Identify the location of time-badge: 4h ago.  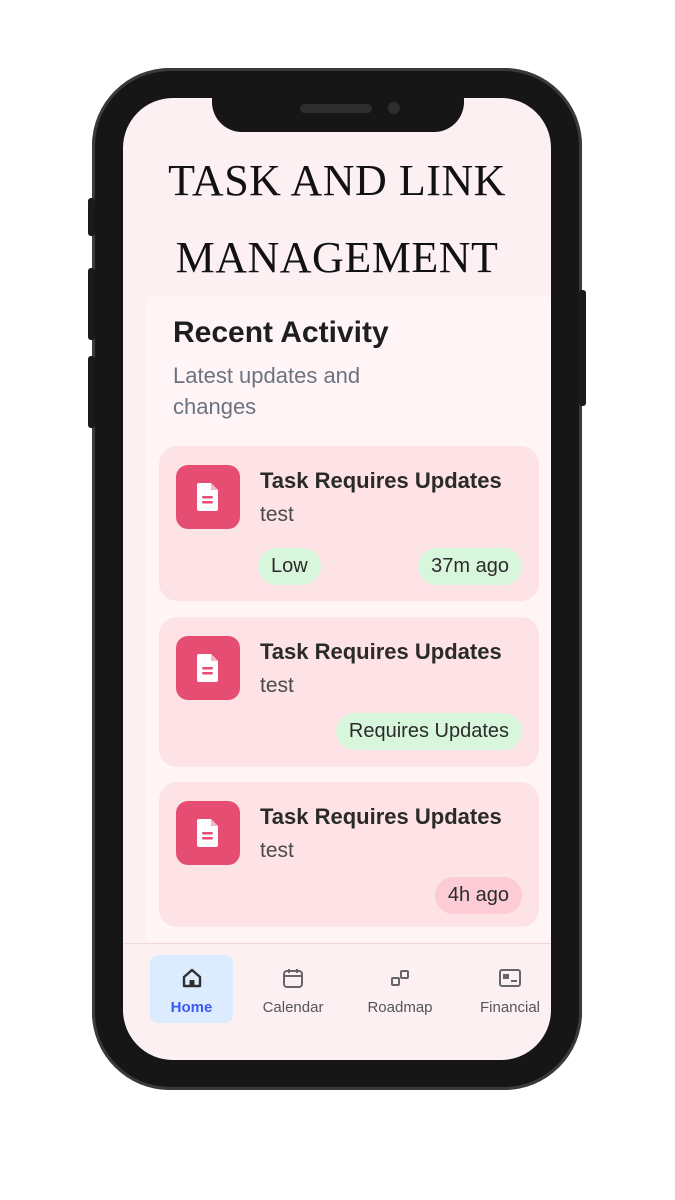
(478, 895).